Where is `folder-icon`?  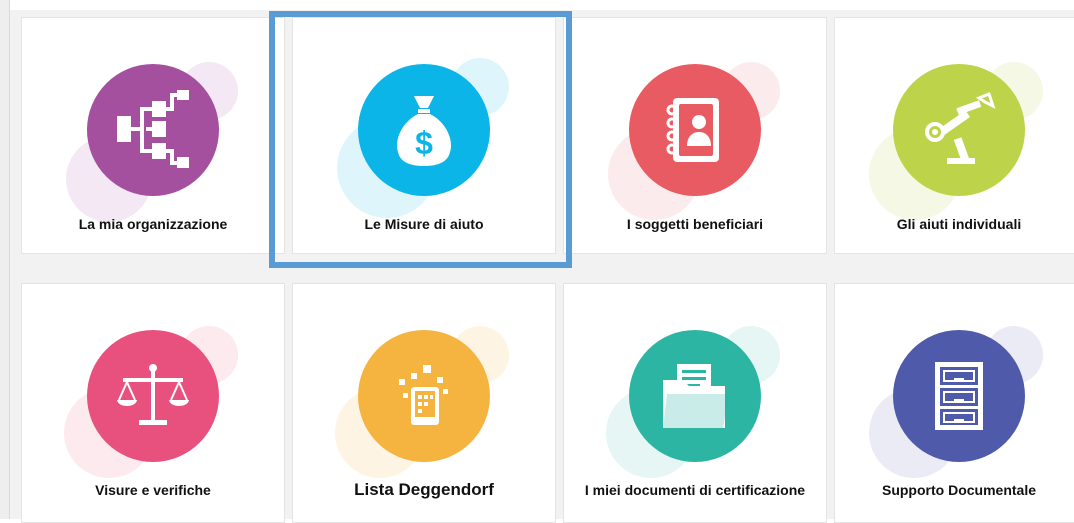 folder-icon is located at coordinates (695, 396).